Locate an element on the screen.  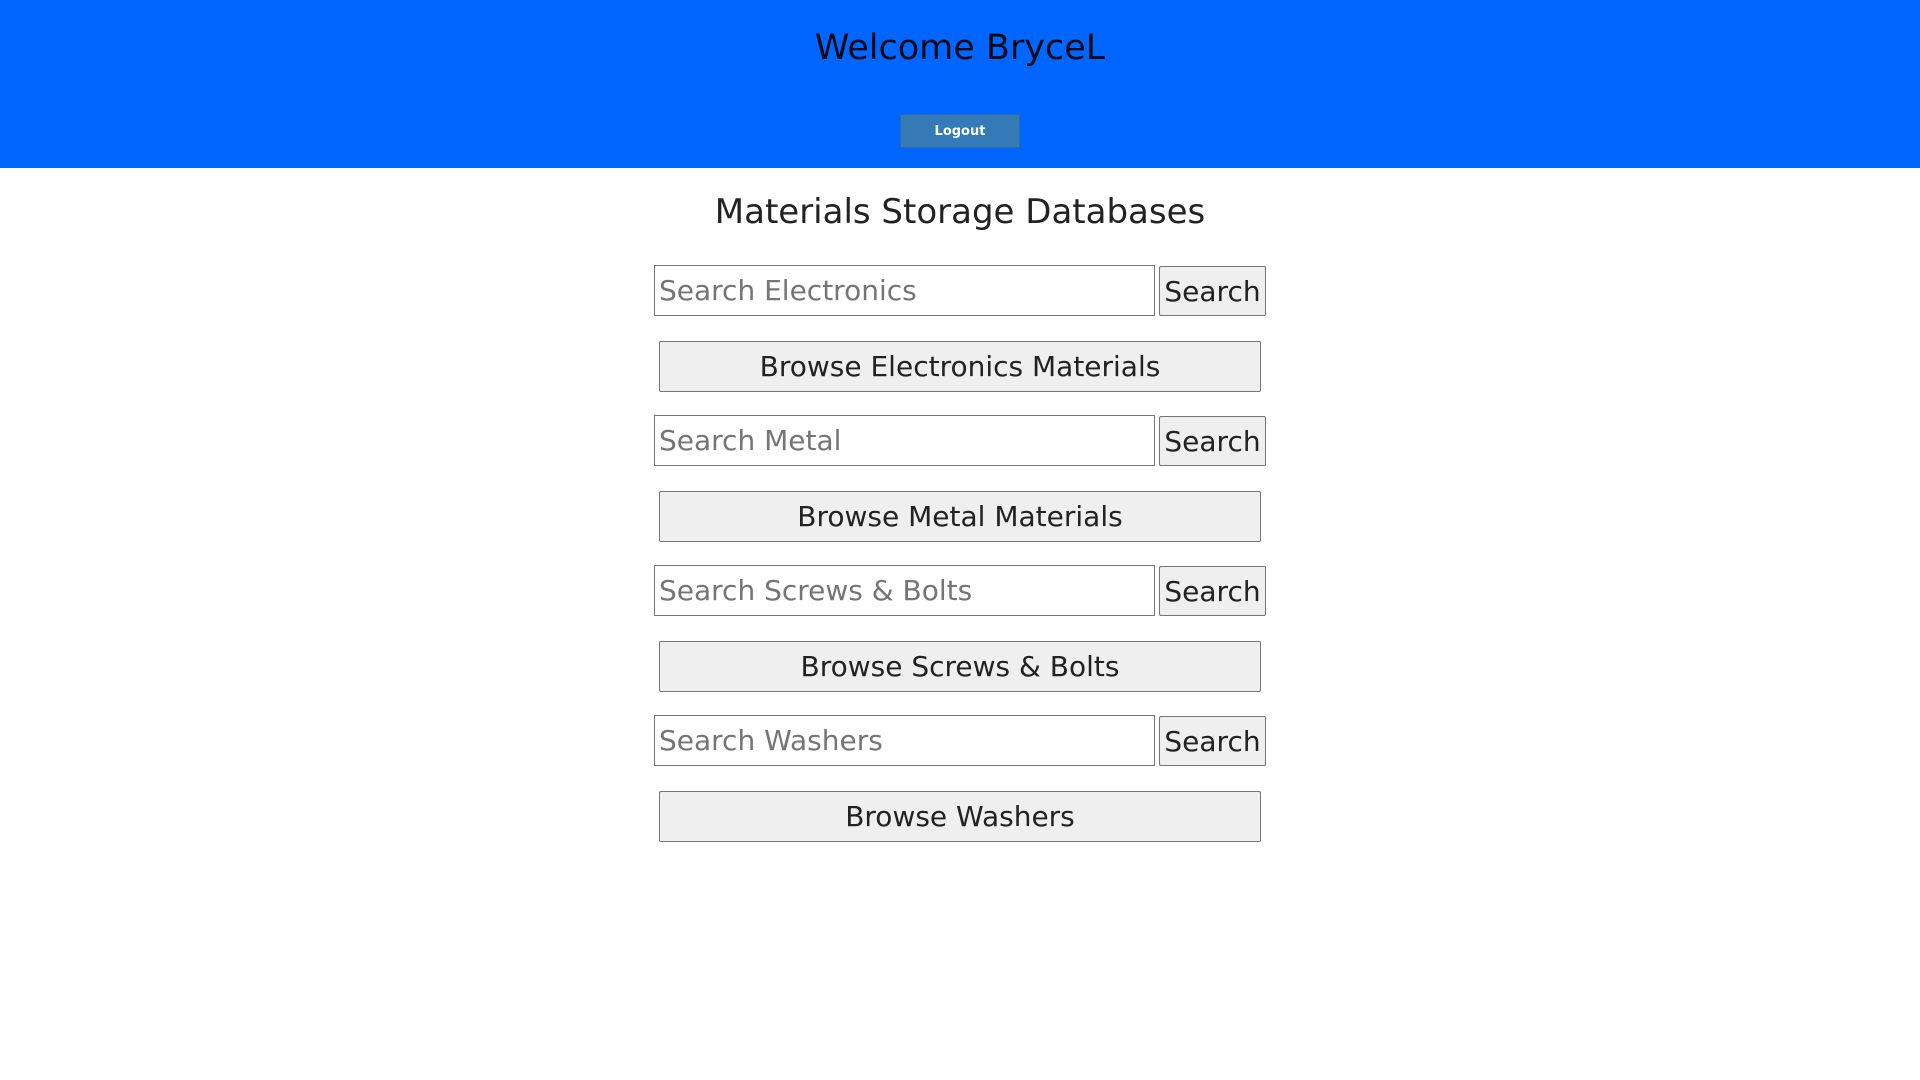
browse-washers-button: Browse Washers is located at coordinates (960, 816).